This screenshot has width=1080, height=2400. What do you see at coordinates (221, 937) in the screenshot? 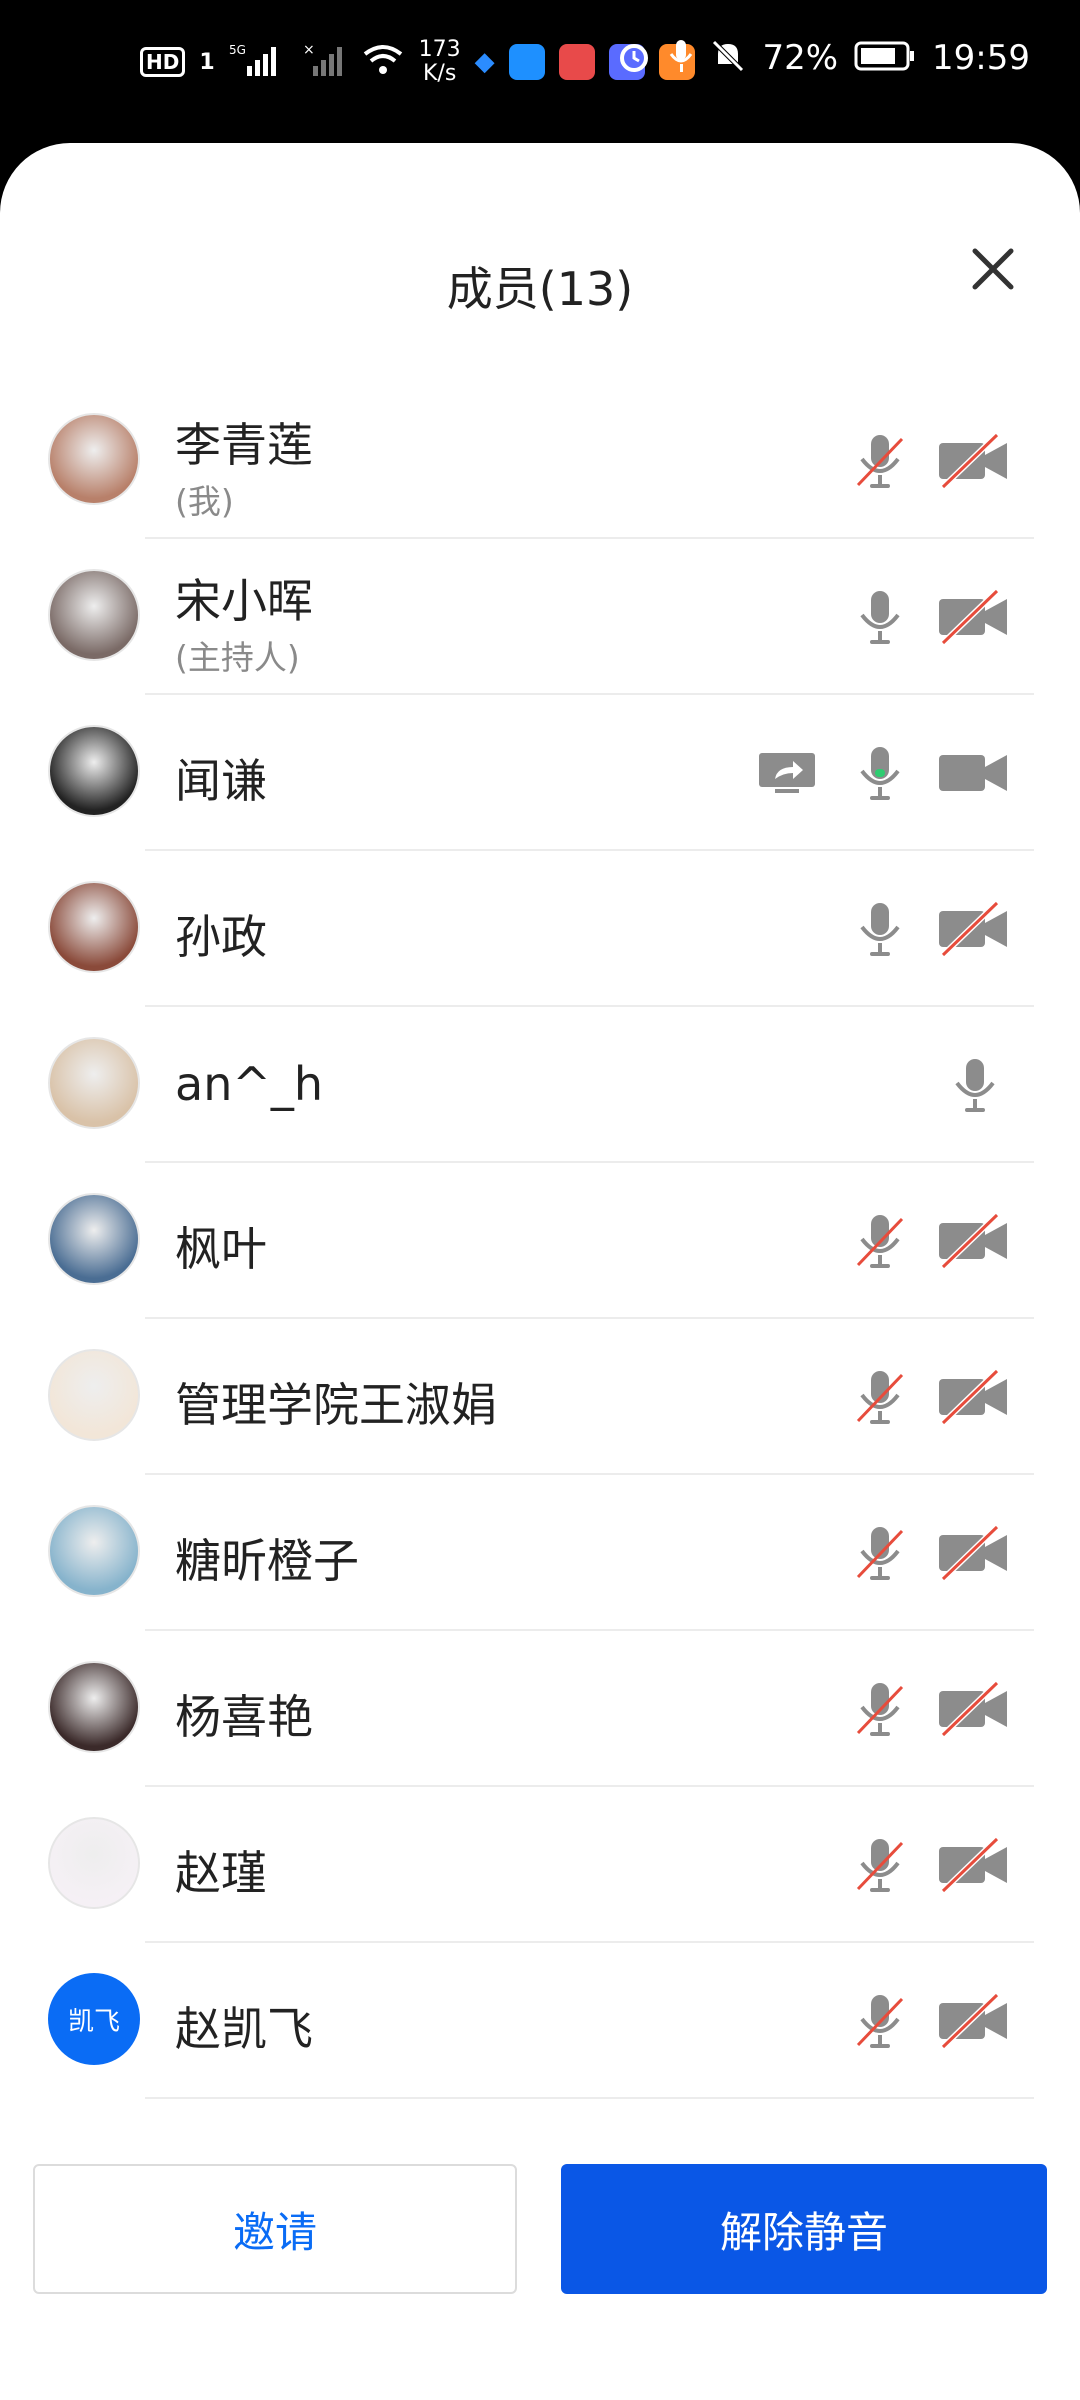
I see `member-name: 孙政` at bounding box center [221, 937].